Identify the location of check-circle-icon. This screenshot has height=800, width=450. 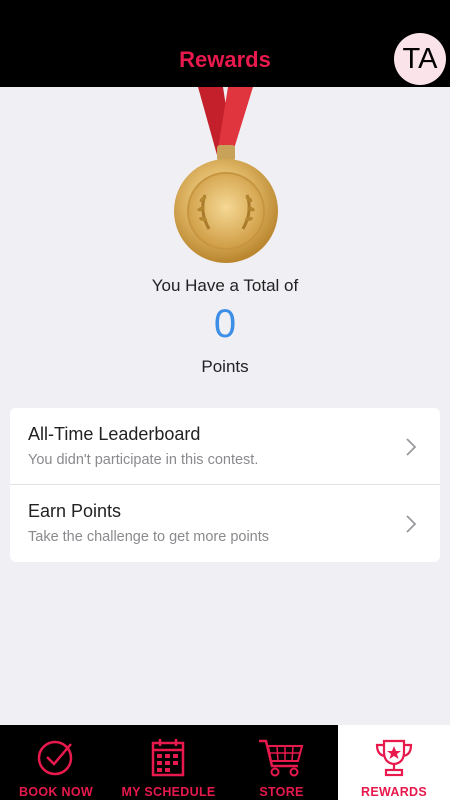
(55, 758).